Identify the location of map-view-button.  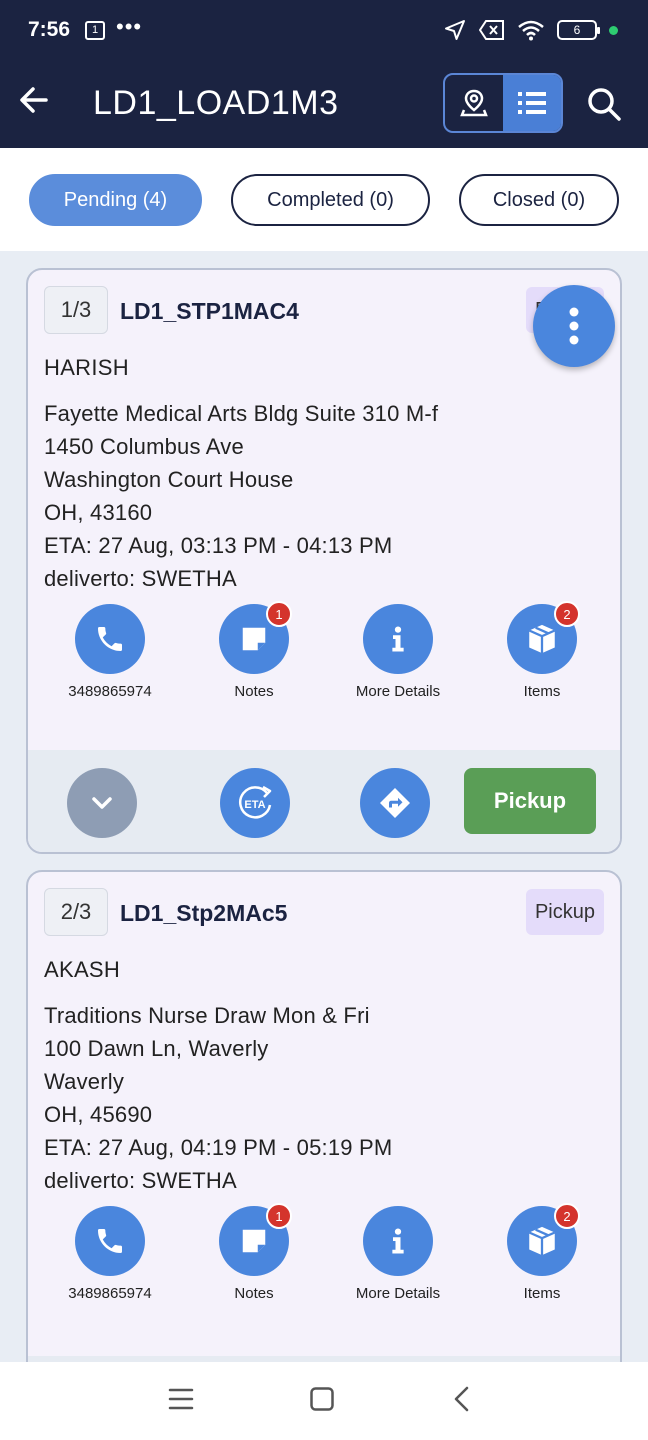
(474, 103).